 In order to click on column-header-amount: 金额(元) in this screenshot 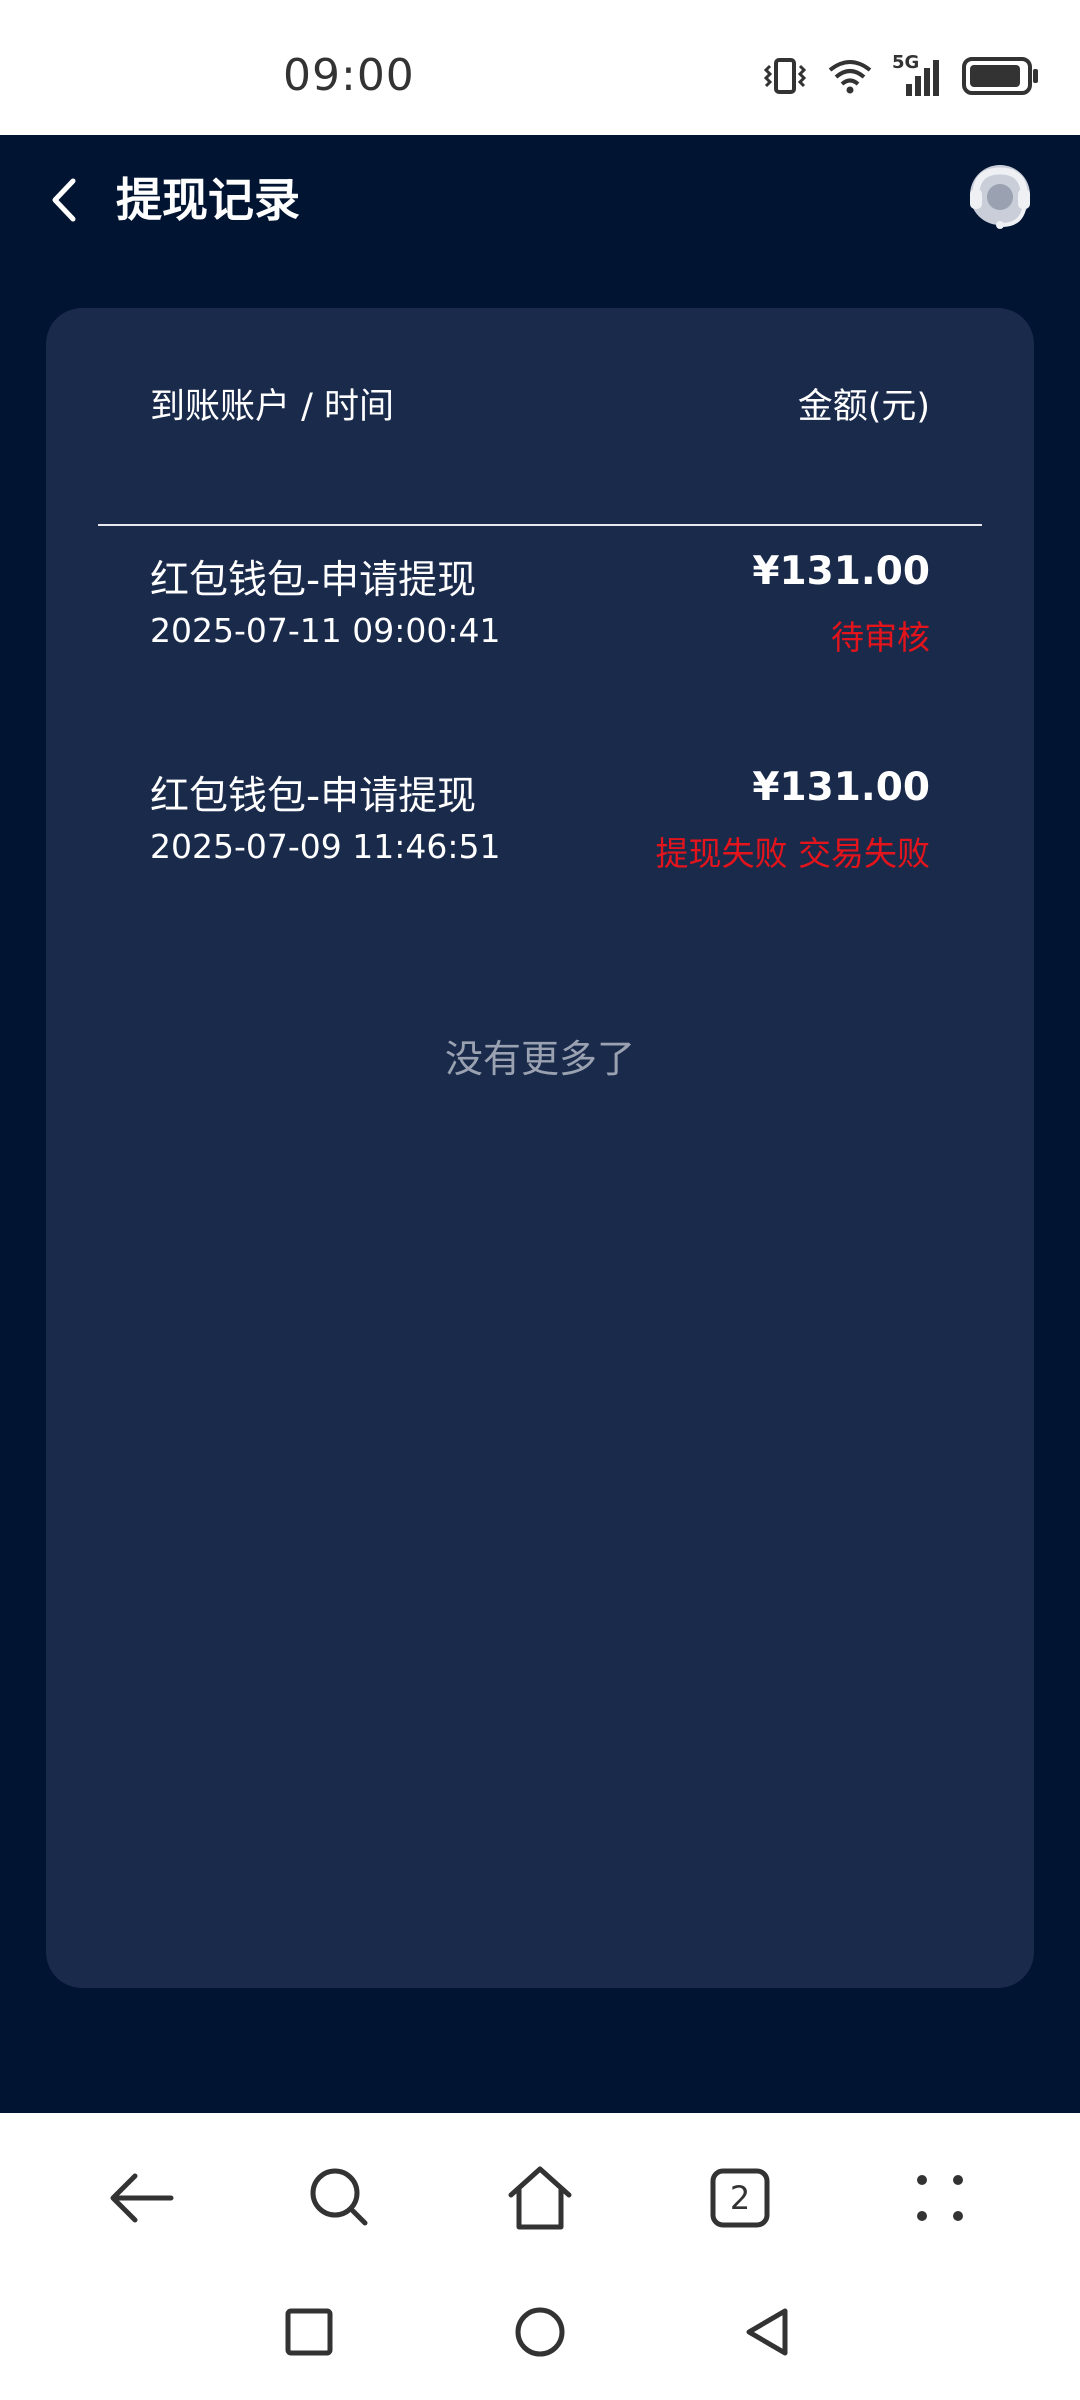, I will do `click(863, 407)`.